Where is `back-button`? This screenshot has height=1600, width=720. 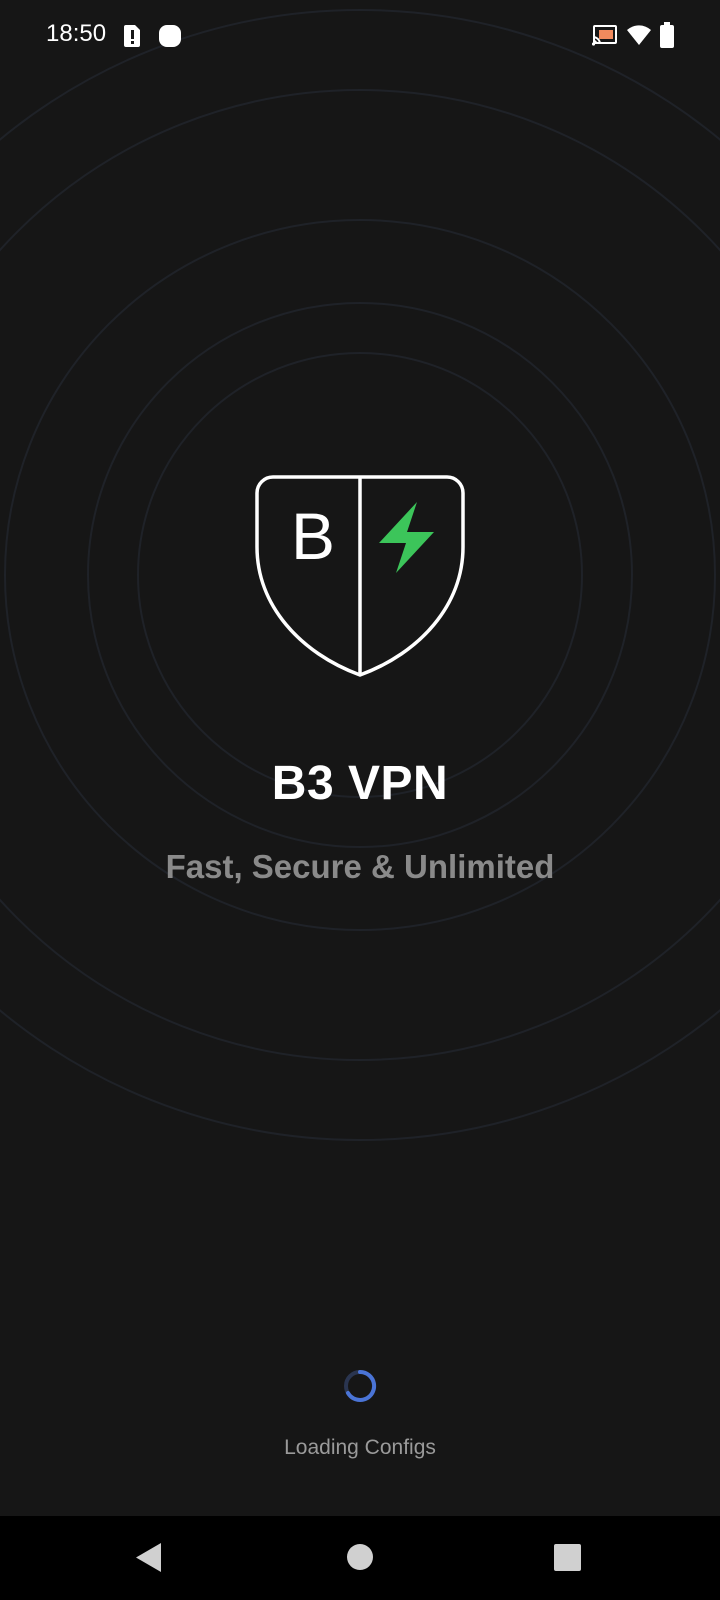
back-button is located at coordinates (150, 1558).